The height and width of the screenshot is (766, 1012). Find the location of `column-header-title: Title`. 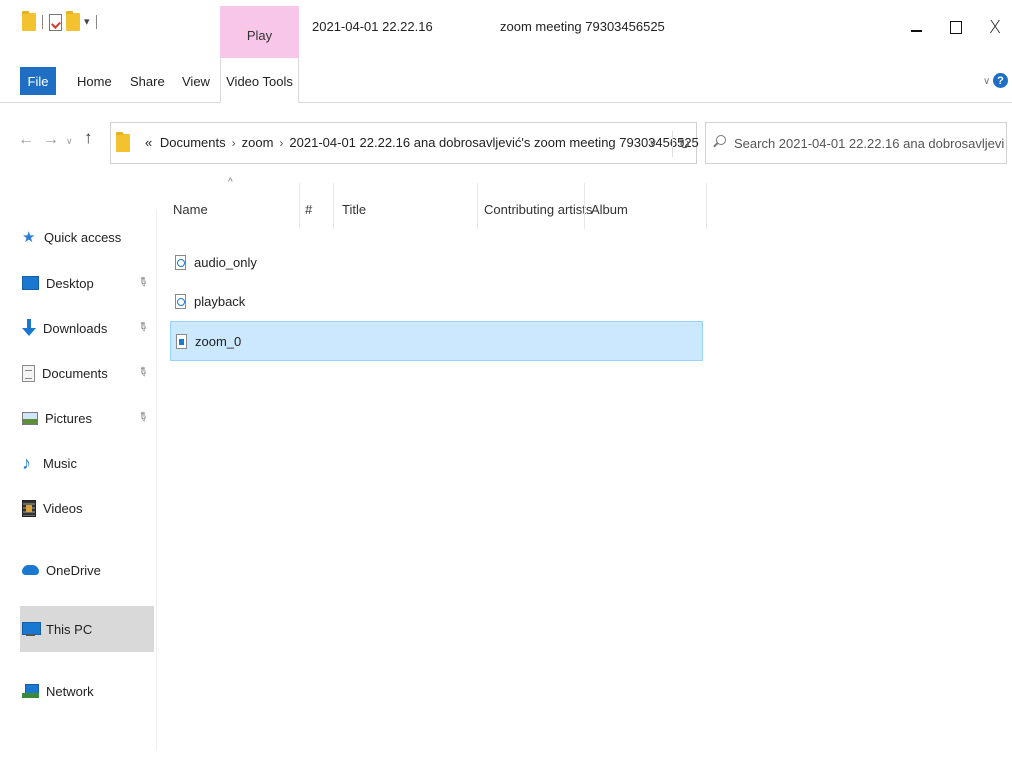

column-header-title: Title is located at coordinates (354, 209).